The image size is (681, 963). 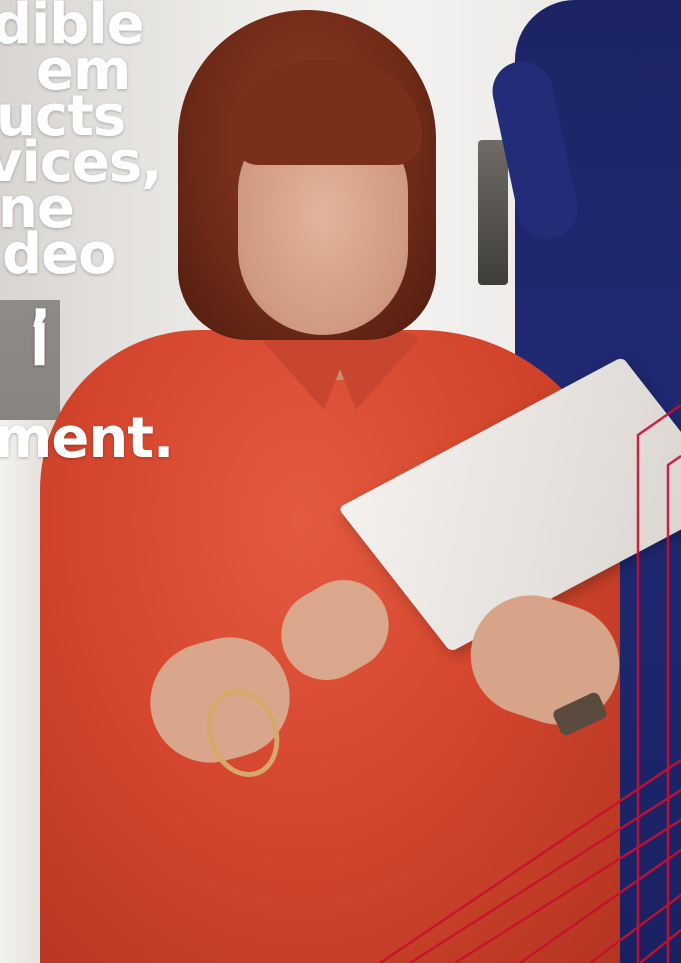 I want to click on headline-line-6: deo, so click(x=59, y=254).